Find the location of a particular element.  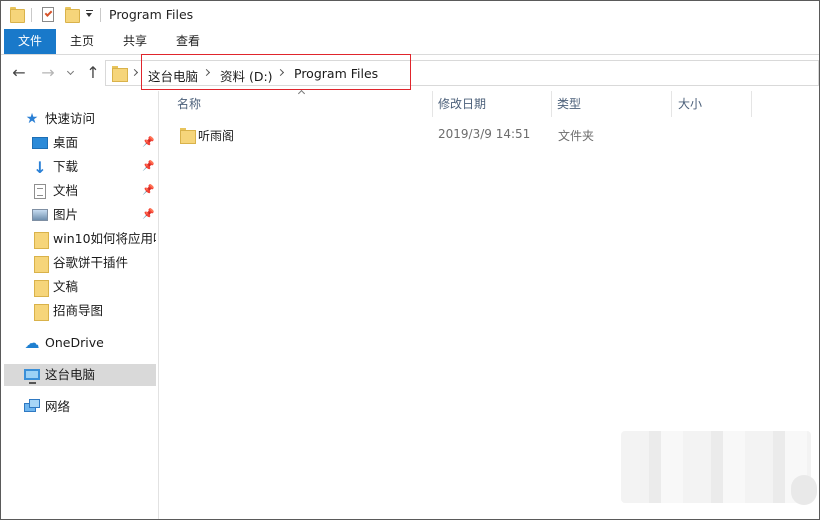

forward-arrow-icon: → is located at coordinates (48, 73).